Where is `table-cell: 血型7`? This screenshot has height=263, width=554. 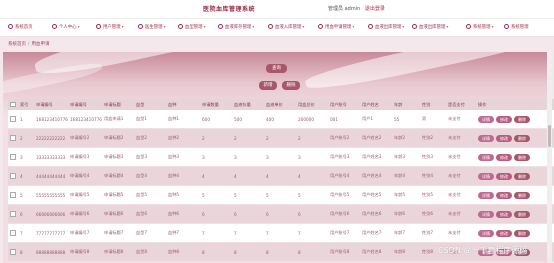
table-cell: 血型7 is located at coordinates (150, 233).